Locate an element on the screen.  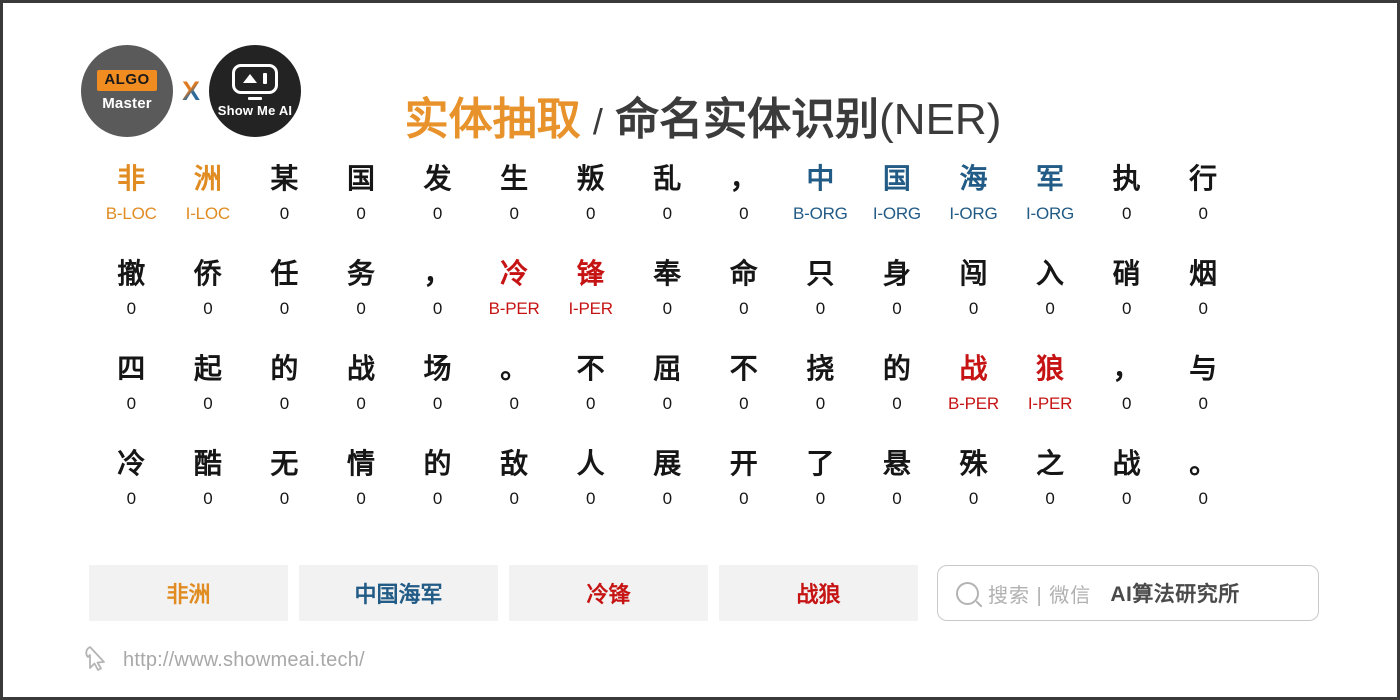
wechat-search-box: 搜索 | 微信 AI算法研究所 is located at coordinates (1128, 593).